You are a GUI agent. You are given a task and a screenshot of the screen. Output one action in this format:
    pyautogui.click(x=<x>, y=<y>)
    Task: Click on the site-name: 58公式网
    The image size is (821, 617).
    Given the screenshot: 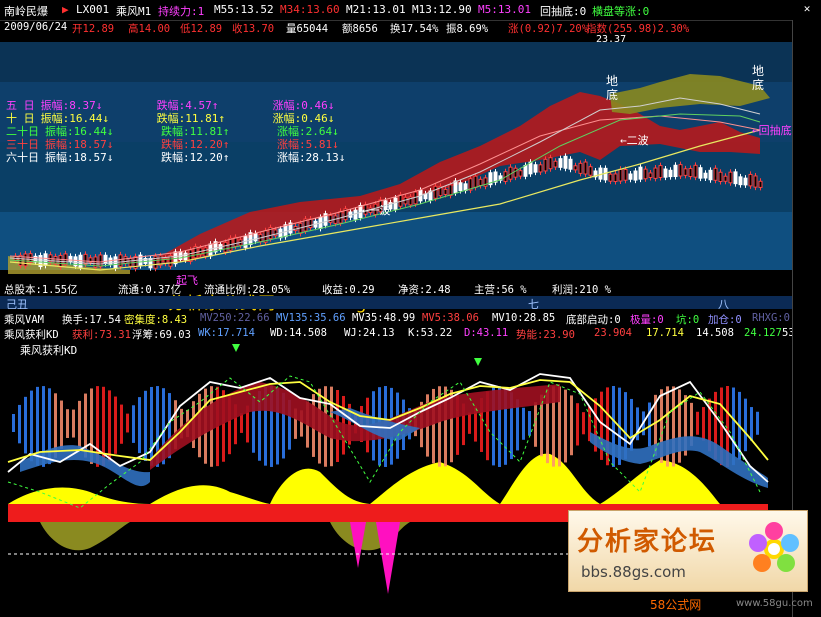 What is the action you would take?
    pyautogui.click(x=676, y=605)
    